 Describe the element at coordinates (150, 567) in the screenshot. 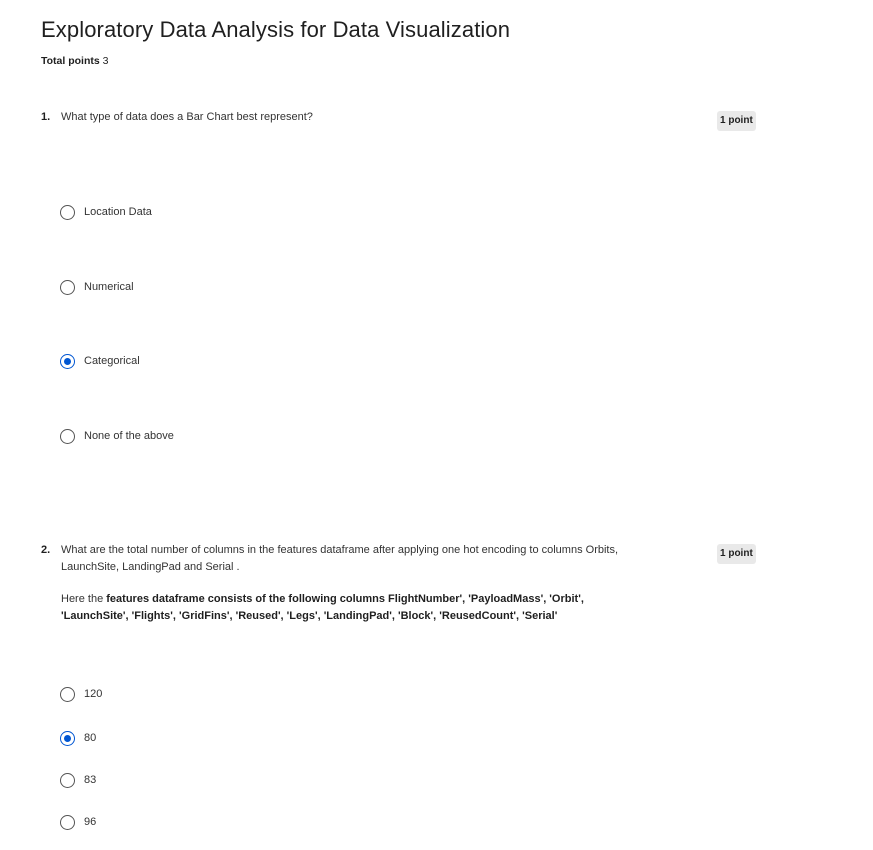

I see `question-2-text-line-2: LaunchSite, LandingPad and Serial .` at that location.